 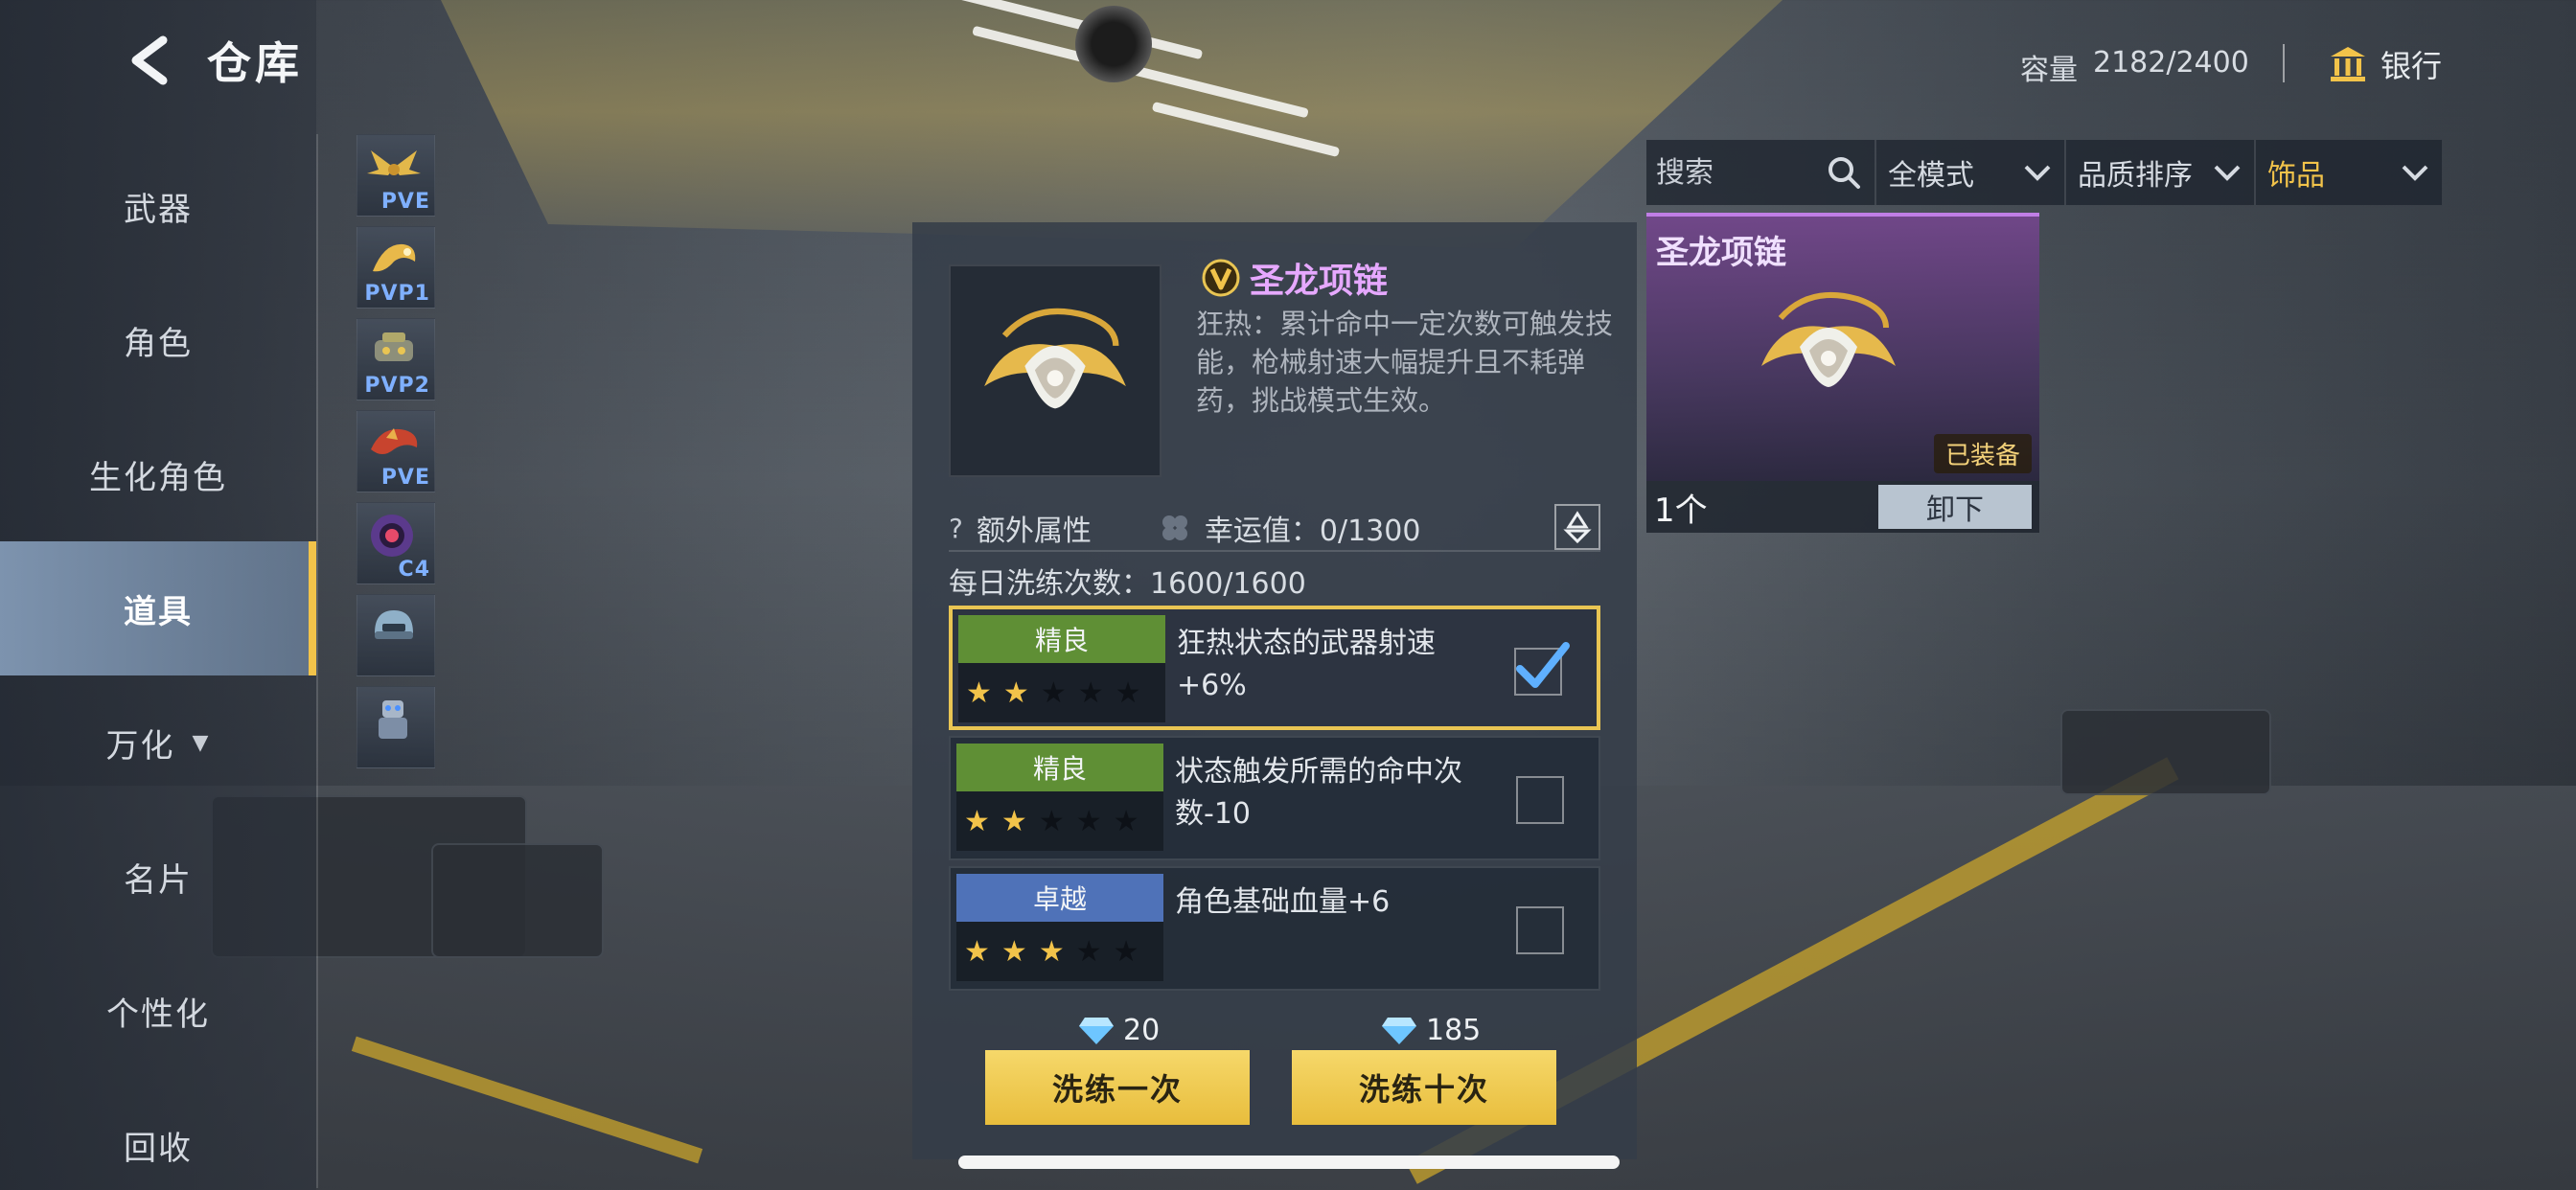 What do you see at coordinates (1318, 793) in the screenshot?
I see `option-text: 状态触发所需的命中次数-10` at bounding box center [1318, 793].